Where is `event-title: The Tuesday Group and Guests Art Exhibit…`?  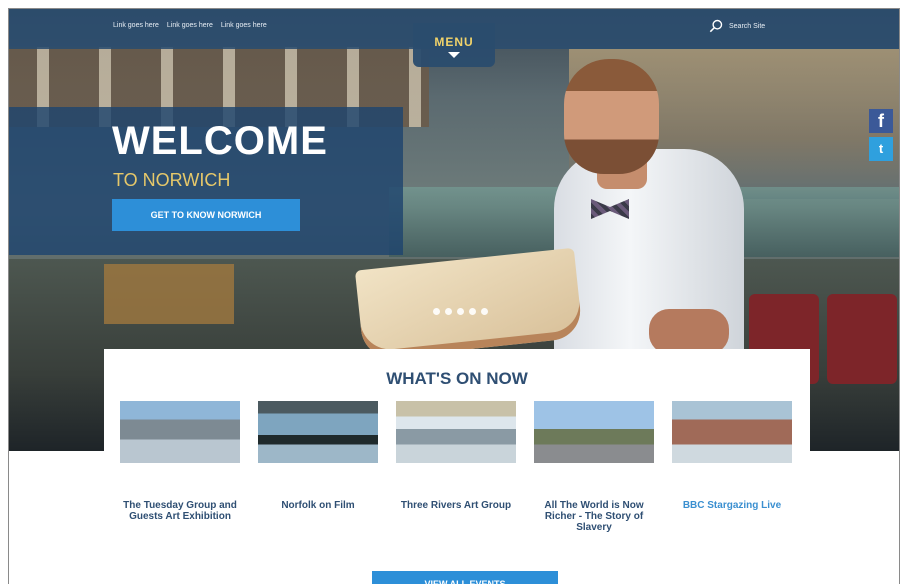
event-title: The Tuesday Group and Guests Art Exhibit… is located at coordinates (180, 511).